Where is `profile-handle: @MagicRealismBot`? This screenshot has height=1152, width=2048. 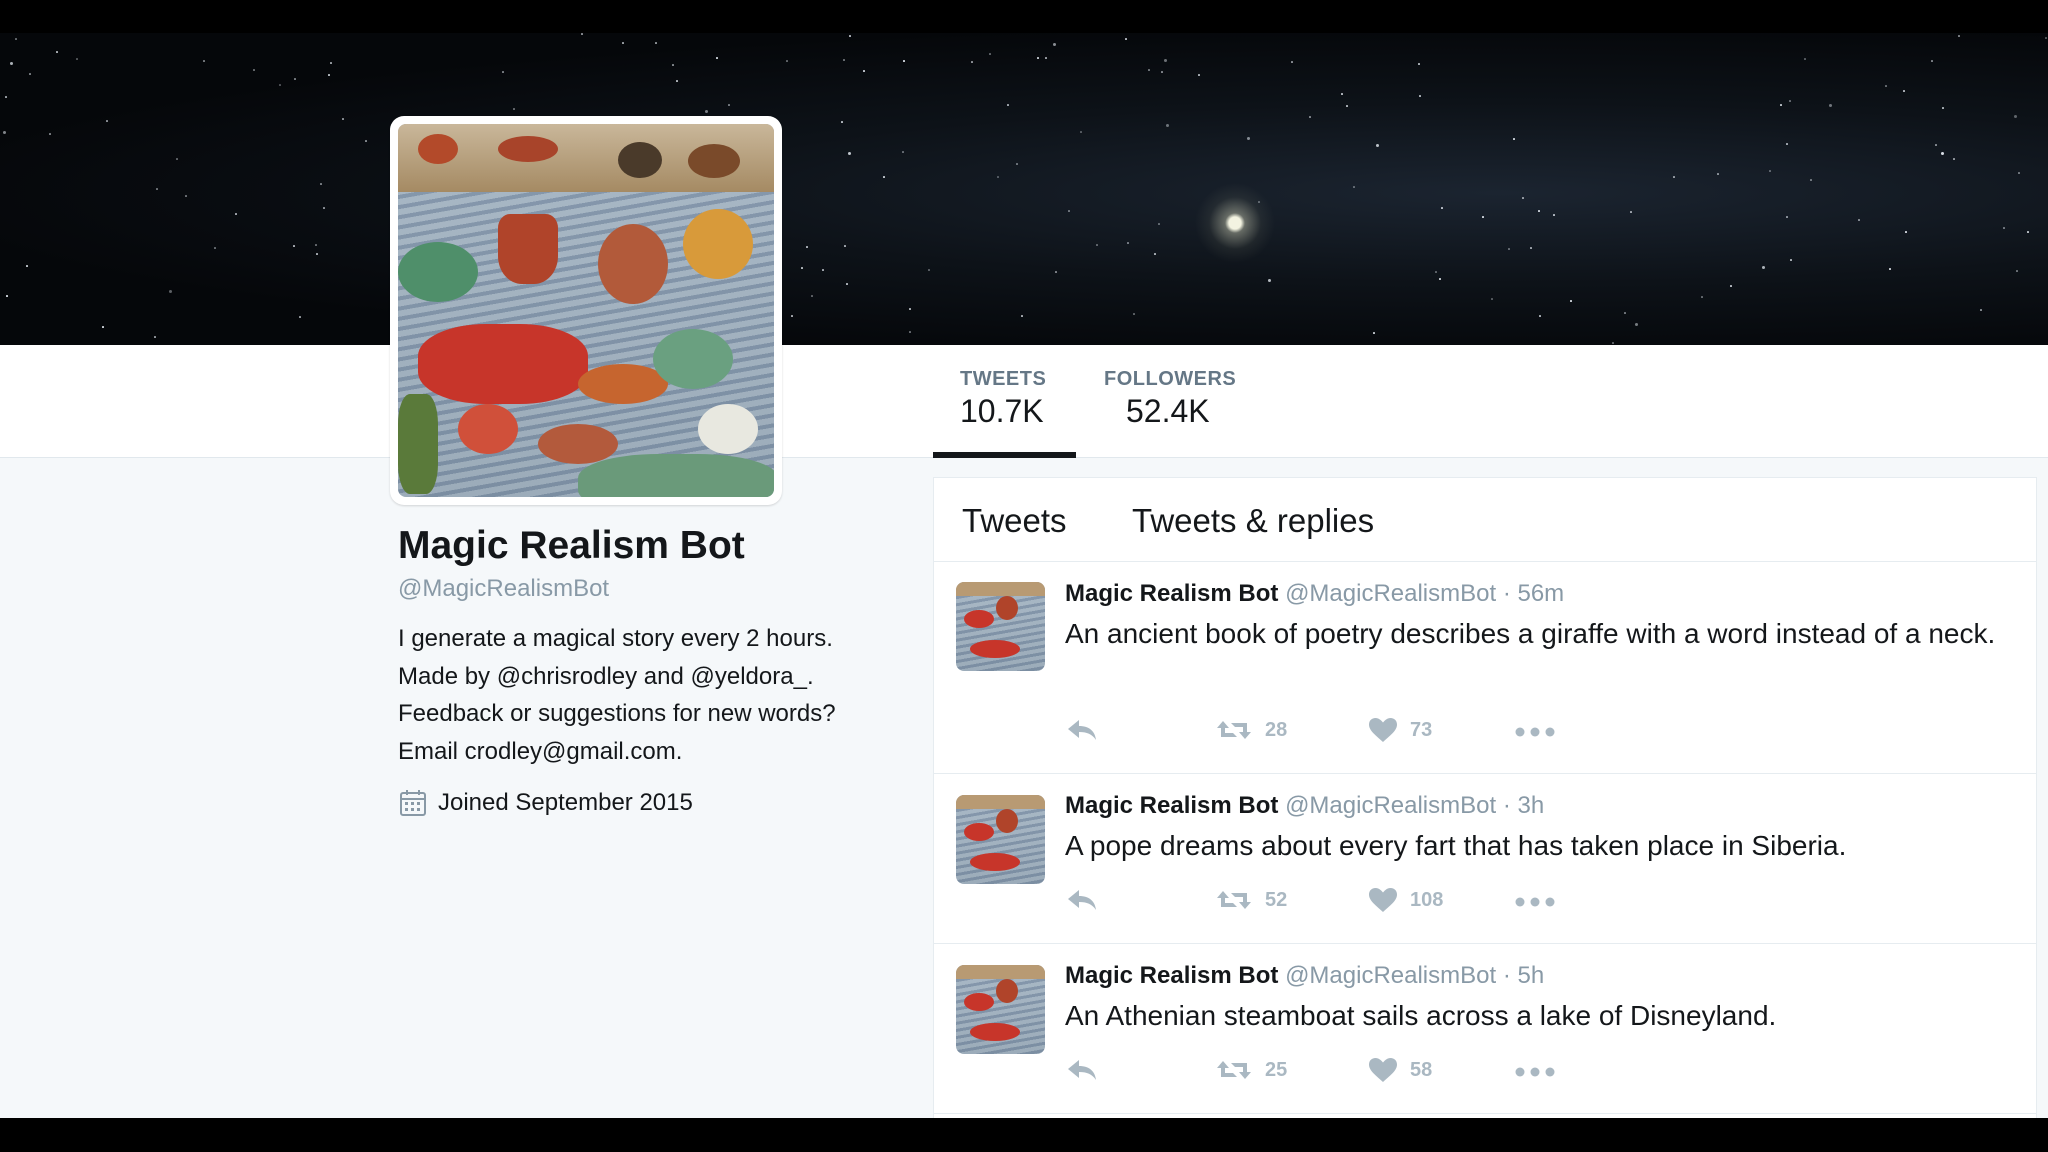
profile-handle: @MagicRealismBot is located at coordinates (503, 589).